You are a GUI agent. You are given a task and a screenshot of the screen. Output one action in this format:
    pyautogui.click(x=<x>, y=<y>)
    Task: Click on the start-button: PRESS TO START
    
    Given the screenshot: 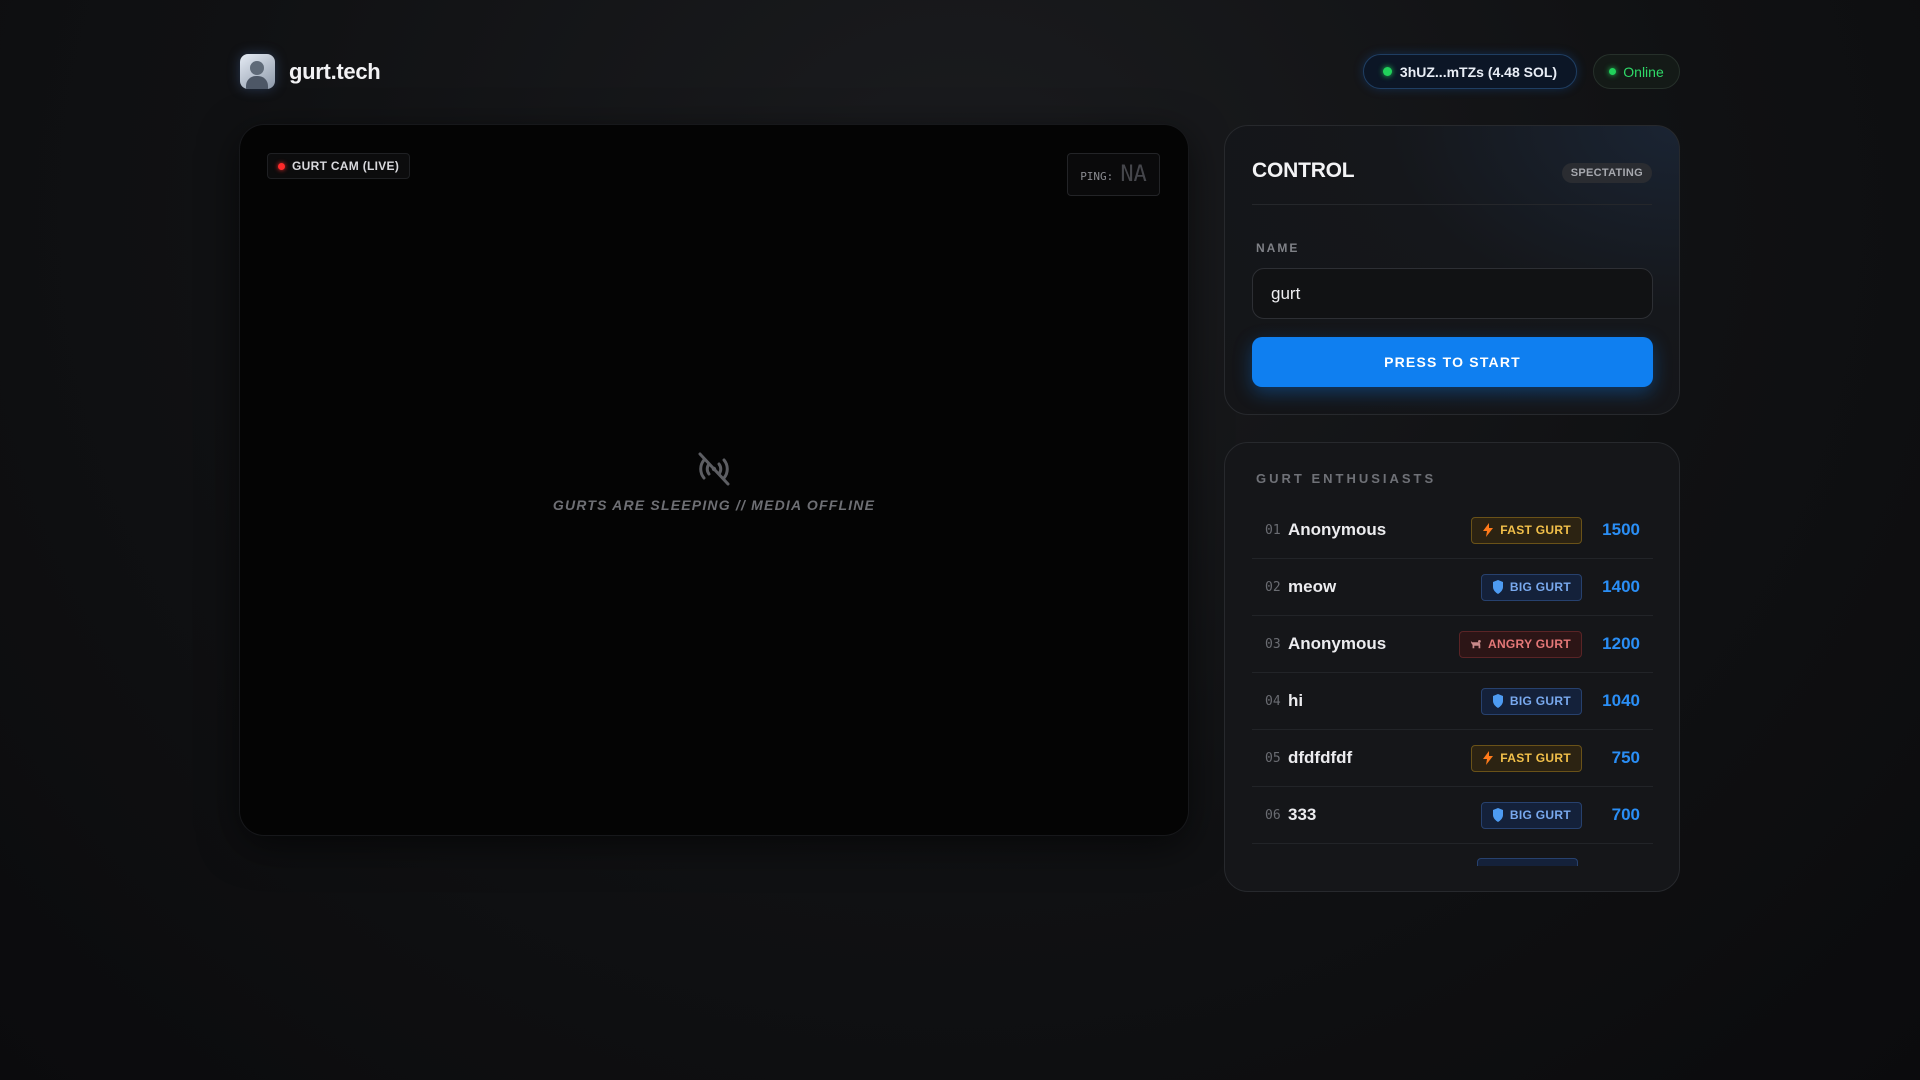 What is the action you would take?
    pyautogui.click(x=1452, y=362)
    